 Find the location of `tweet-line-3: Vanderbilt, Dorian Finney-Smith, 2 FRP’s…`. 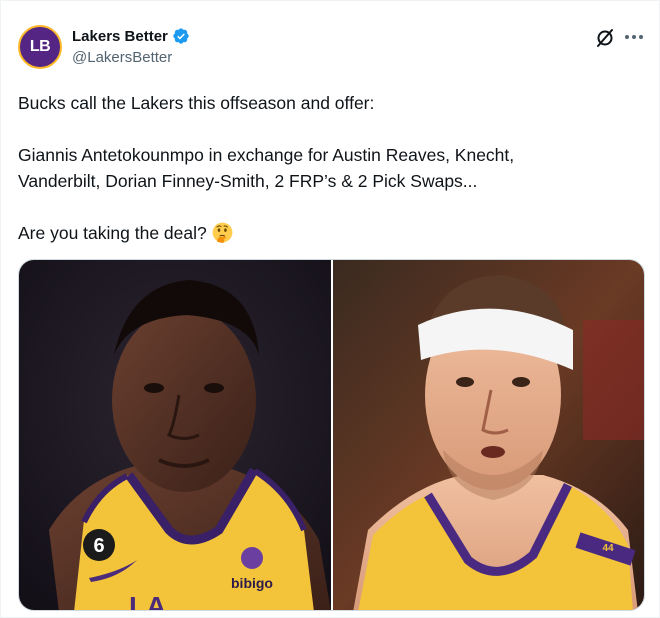

tweet-line-3: Vanderbilt, Dorian Finney-Smith, 2 FRP’s… is located at coordinates (248, 181).